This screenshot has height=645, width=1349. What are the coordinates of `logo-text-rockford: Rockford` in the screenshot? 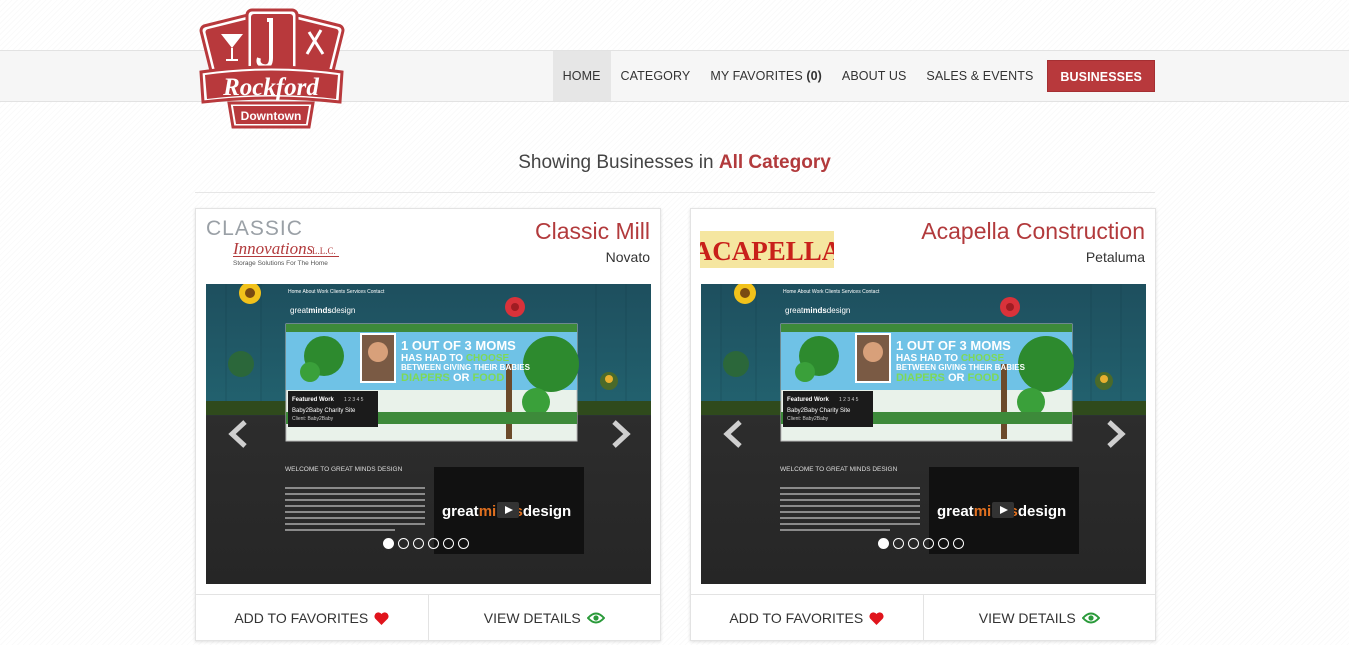 It's located at (270, 87).